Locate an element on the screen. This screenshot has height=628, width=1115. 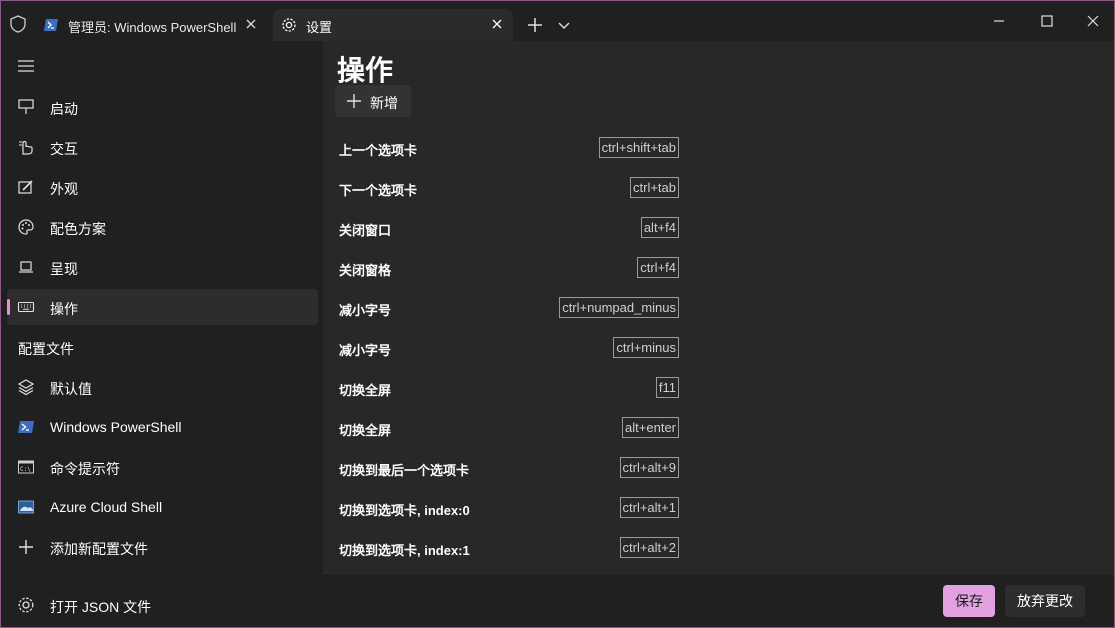
tab-settings: 设置 is located at coordinates (393, 25).